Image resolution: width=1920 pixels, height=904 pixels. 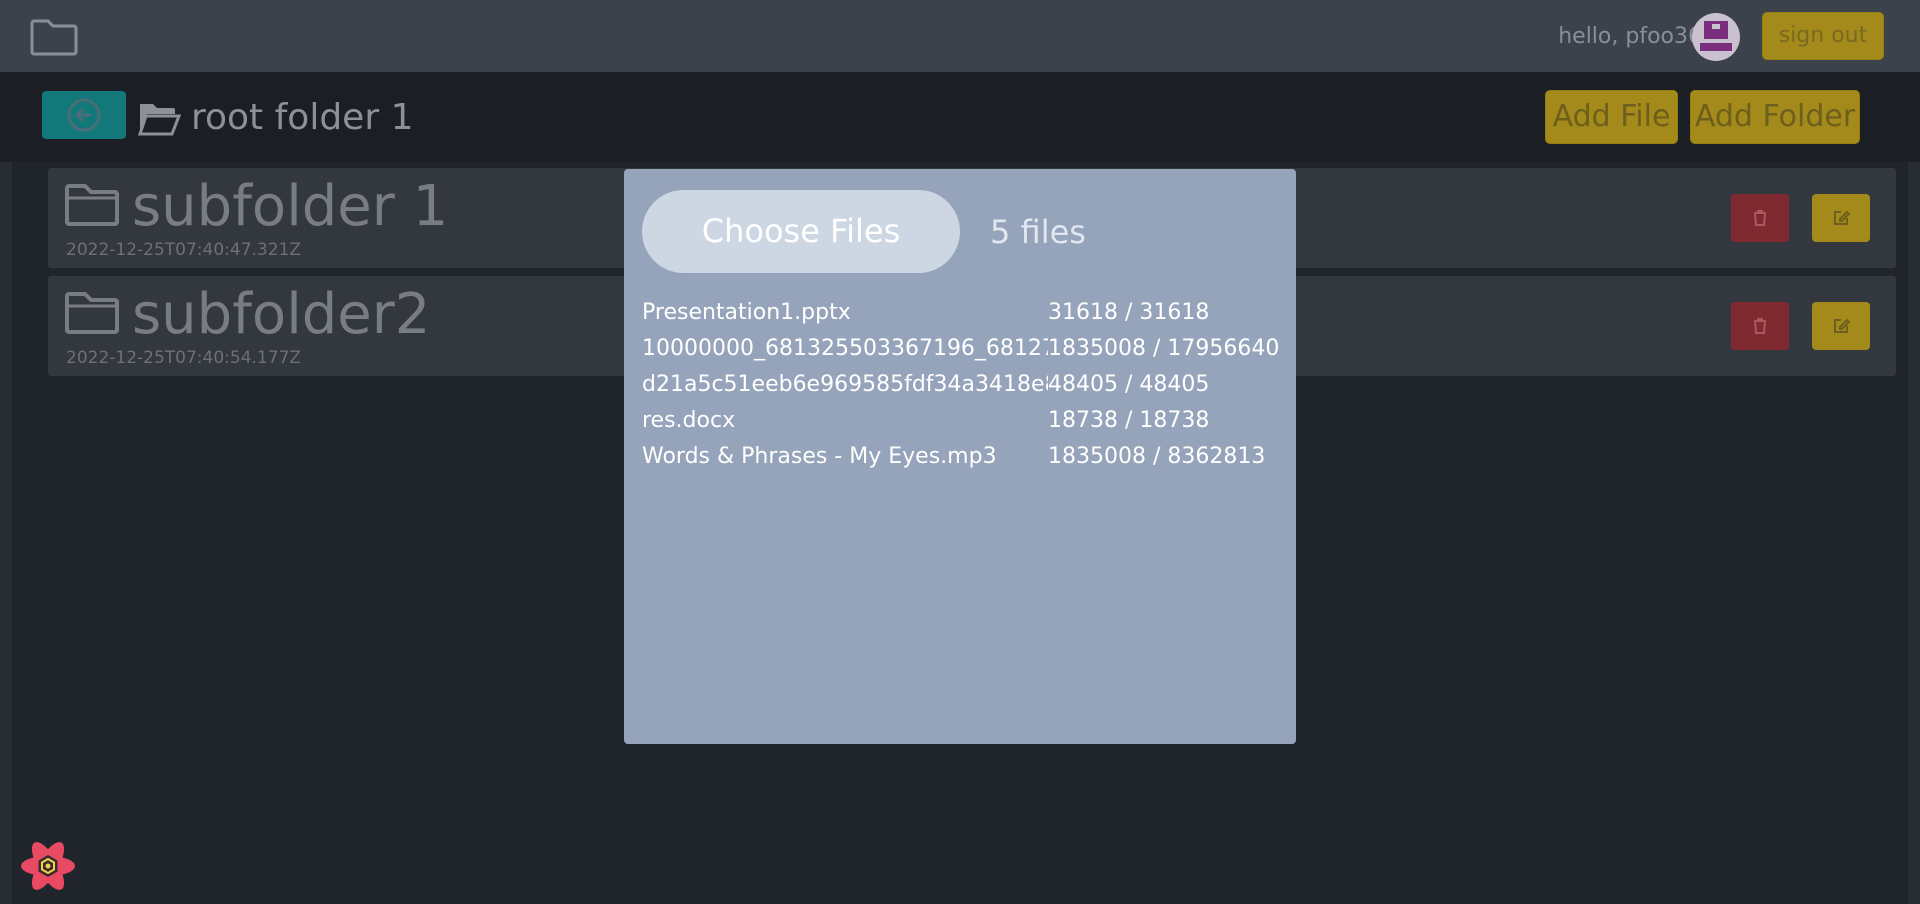 I want to click on file-progress: 18738 / 18738, so click(x=1129, y=420).